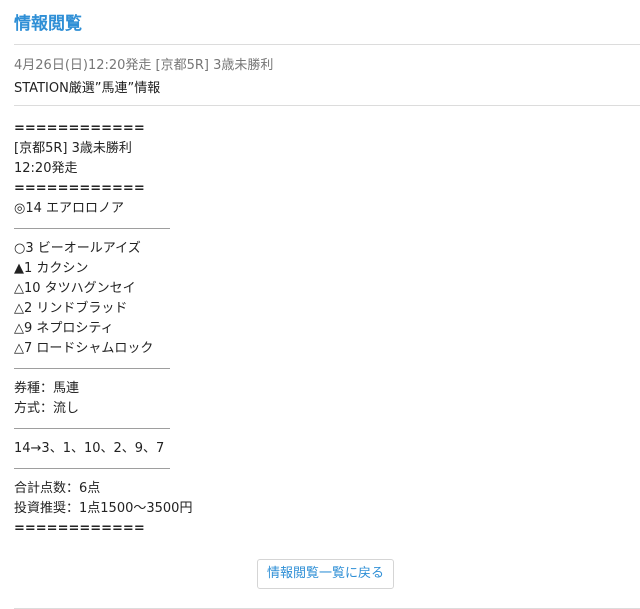 This screenshot has width=640, height=609. What do you see at coordinates (75, 288) in the screenshot?
I see `body-line: △10 タツハグンセイ` at bounding box center [75, 288].